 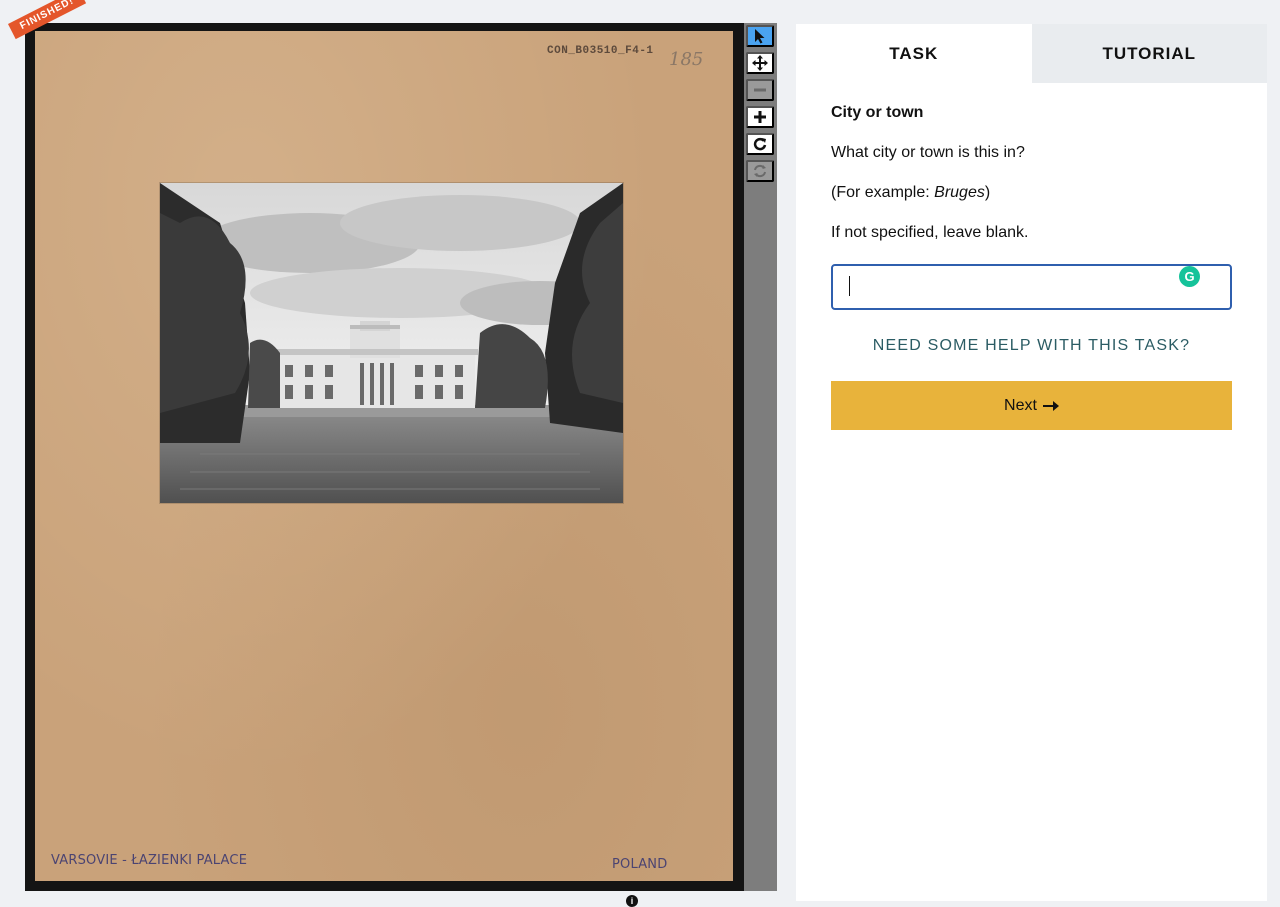 I want to click on select-tool-button, so click(x=760, y=36).